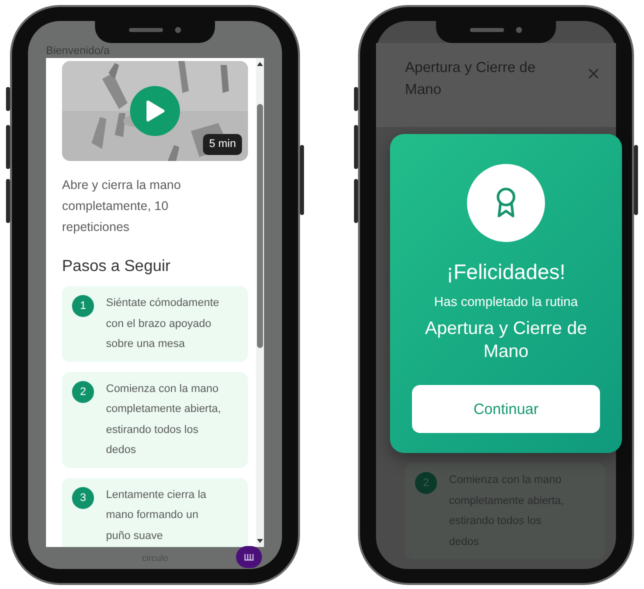 The image size is (644, 589). Describe the element at coordinates (164, 420) in the screenshot. I see `step-text: Comienza con la mano completamente abierta, estirando todos los dedos` at that location.